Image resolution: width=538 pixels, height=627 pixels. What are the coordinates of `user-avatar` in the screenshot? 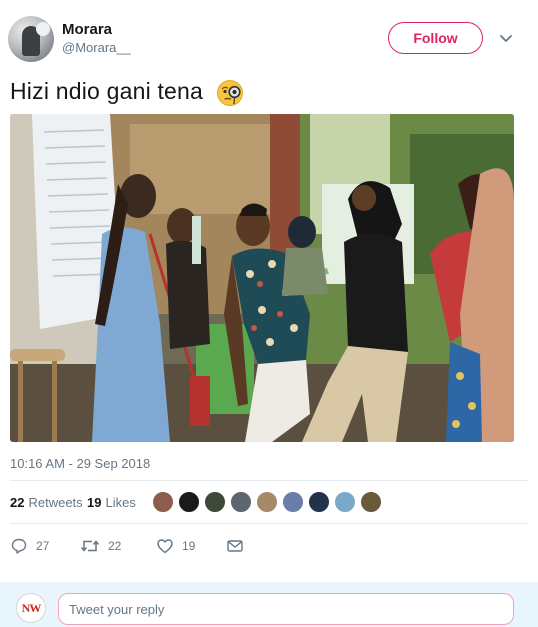 It's located at (31, 39).